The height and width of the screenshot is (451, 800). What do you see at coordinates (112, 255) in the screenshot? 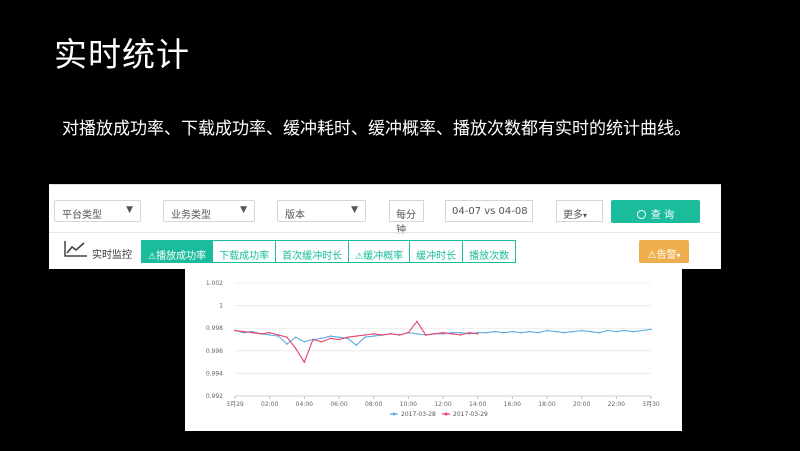
I see `monitor-label: 实时监控` at bounding box center [112, 255].